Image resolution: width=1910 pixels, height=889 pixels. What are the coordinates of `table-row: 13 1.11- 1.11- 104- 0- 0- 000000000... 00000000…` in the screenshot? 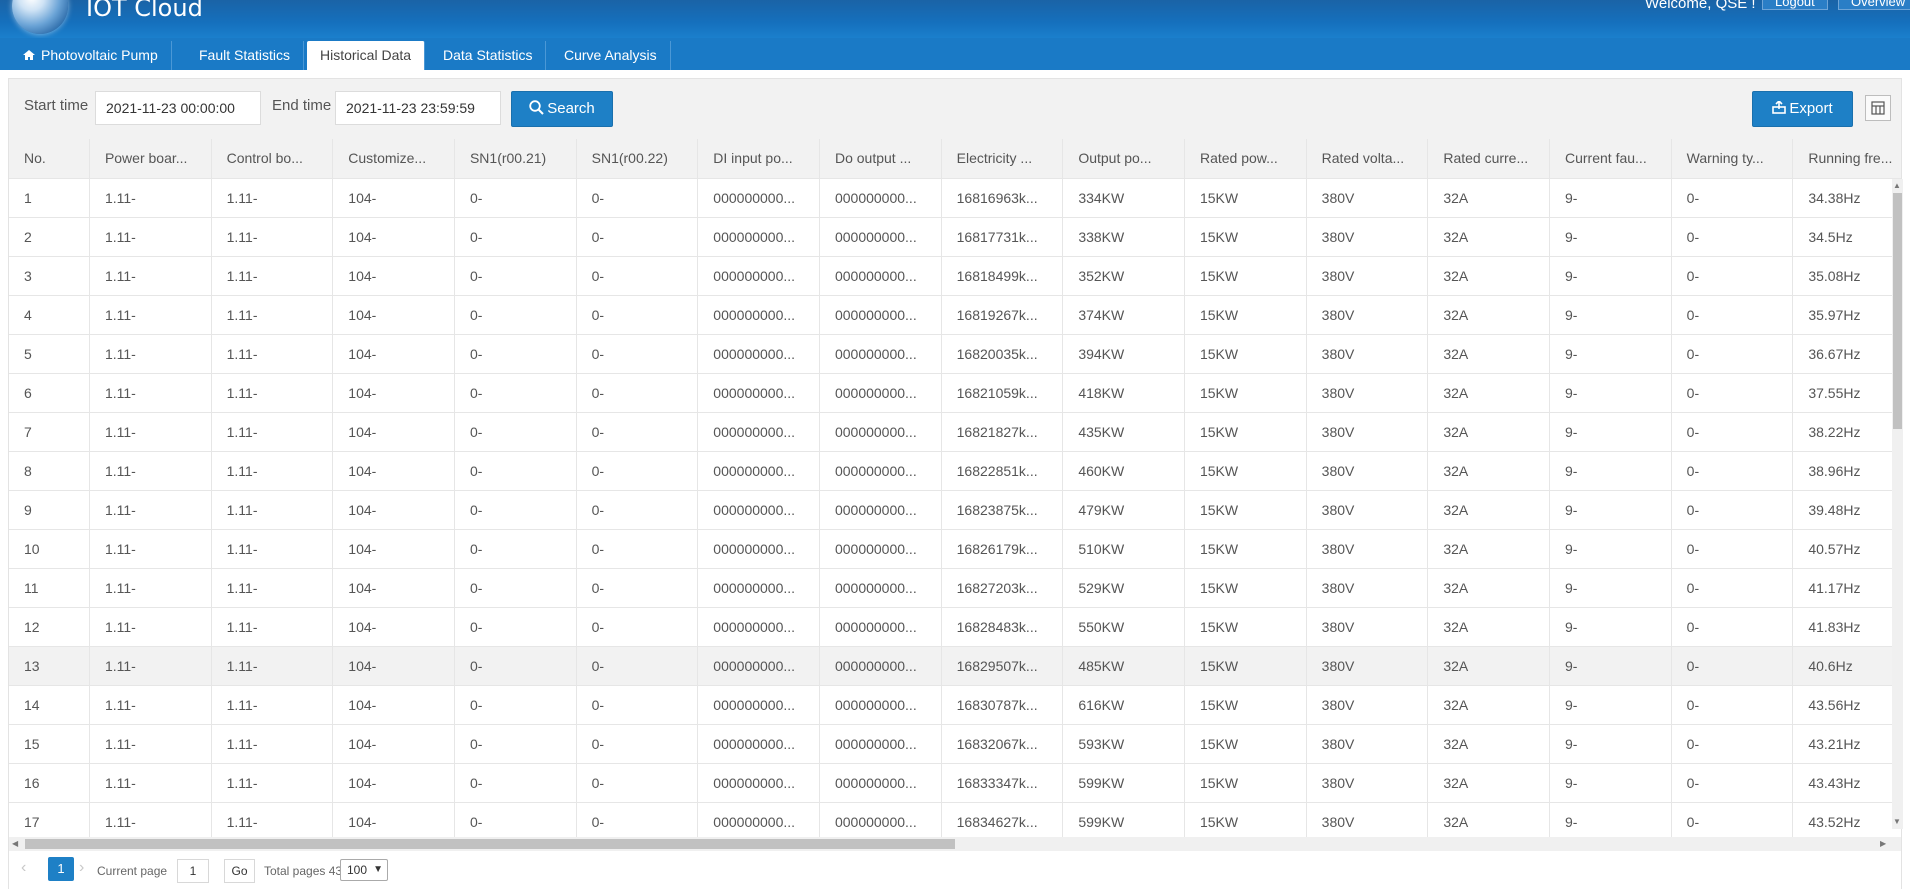 It's located at (955, 666).